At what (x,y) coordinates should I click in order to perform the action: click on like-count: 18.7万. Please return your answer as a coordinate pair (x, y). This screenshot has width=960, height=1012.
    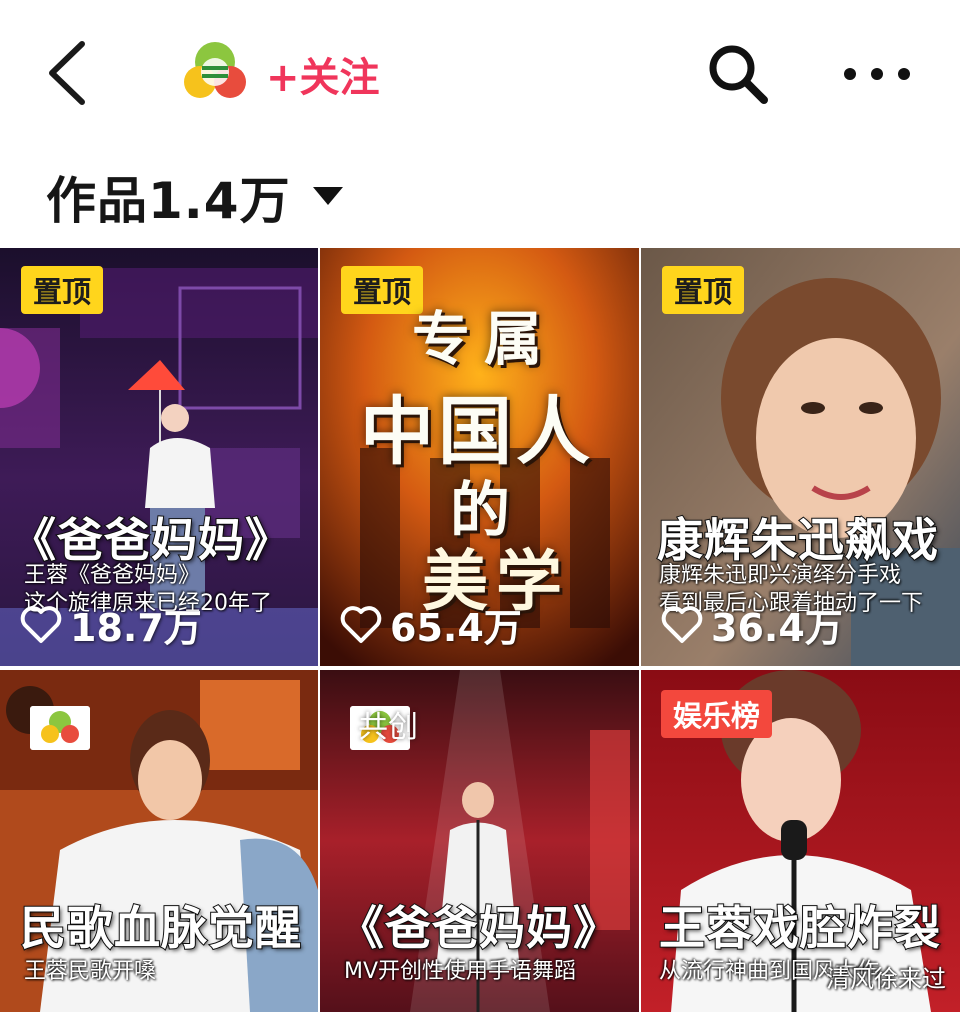
    Looking at the image, I should click on (111, 624).